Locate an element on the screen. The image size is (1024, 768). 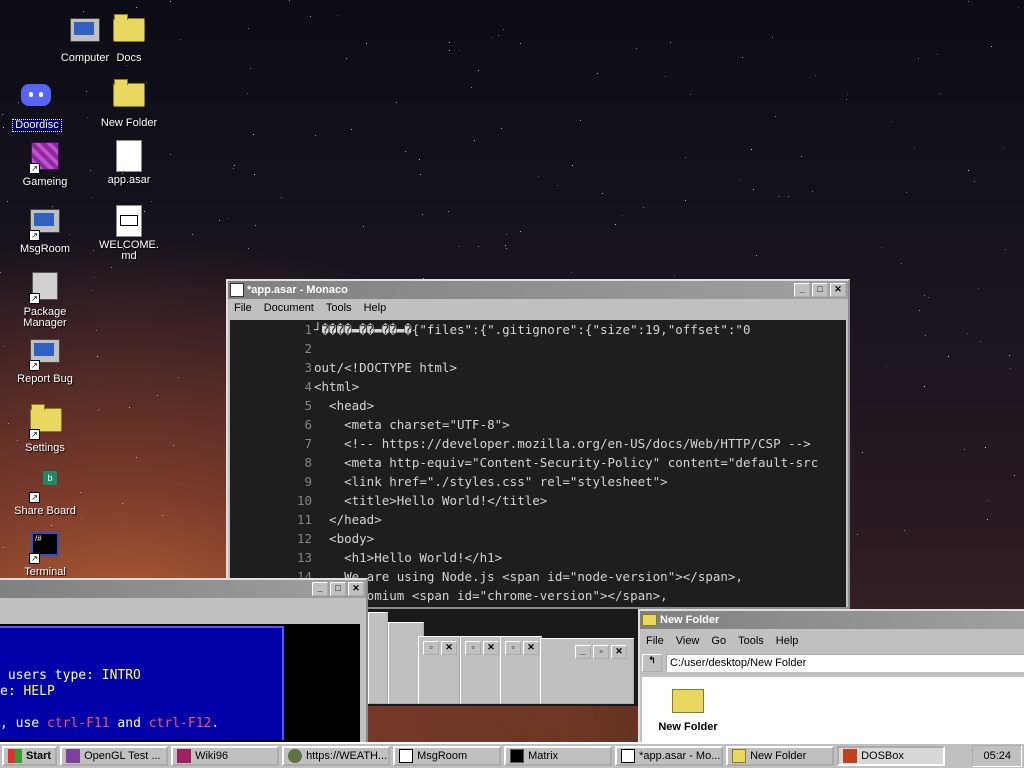
desktop-icon-terminal: /# ↗ Terminal is located at coordinates (45, 554).